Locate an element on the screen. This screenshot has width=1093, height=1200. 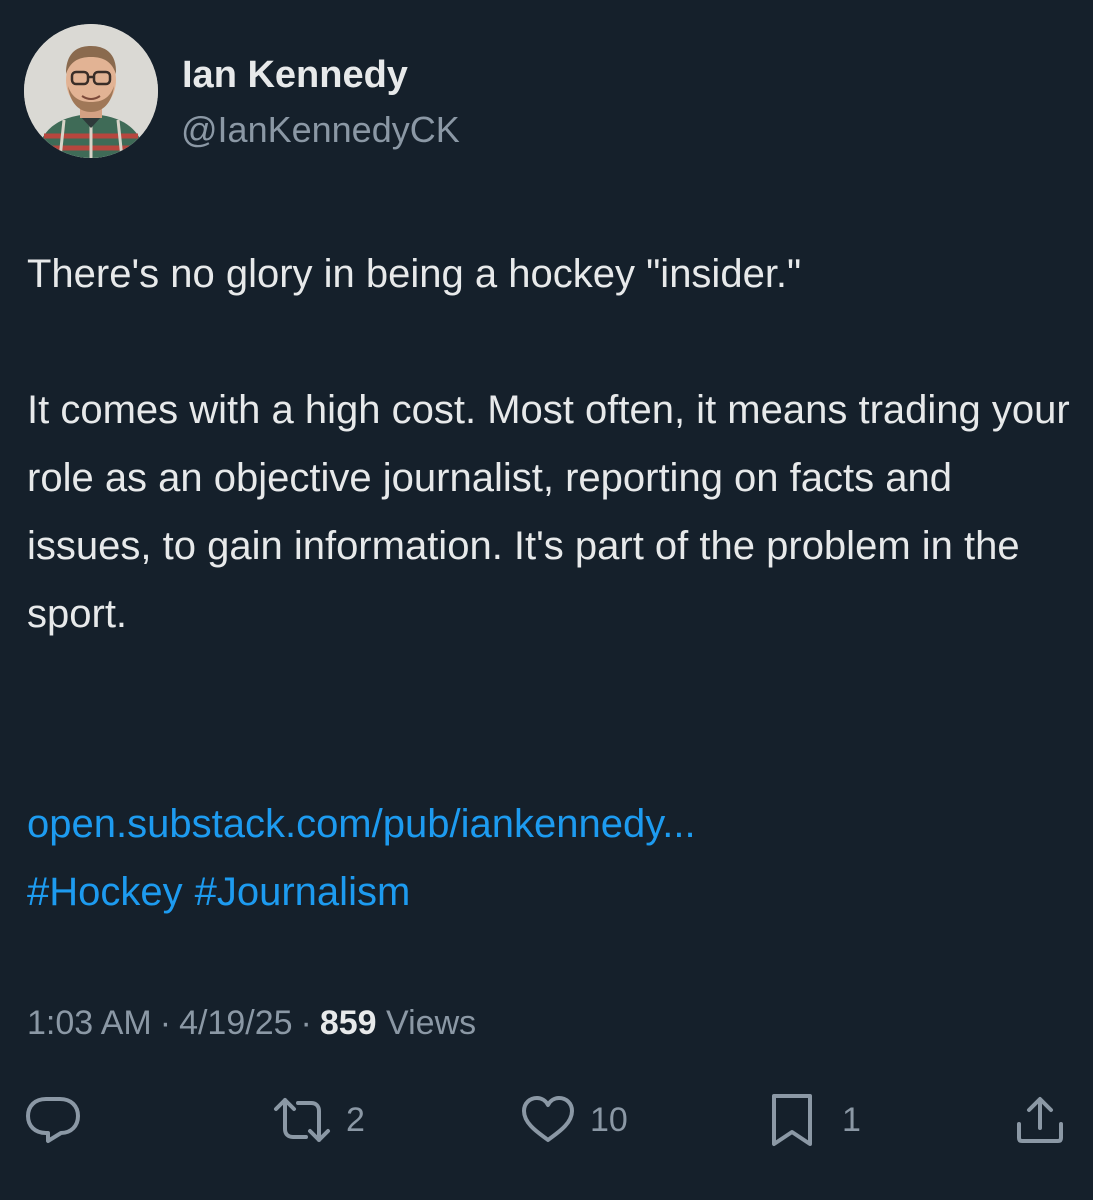
profile-photo is located at coordinates (91, 91).